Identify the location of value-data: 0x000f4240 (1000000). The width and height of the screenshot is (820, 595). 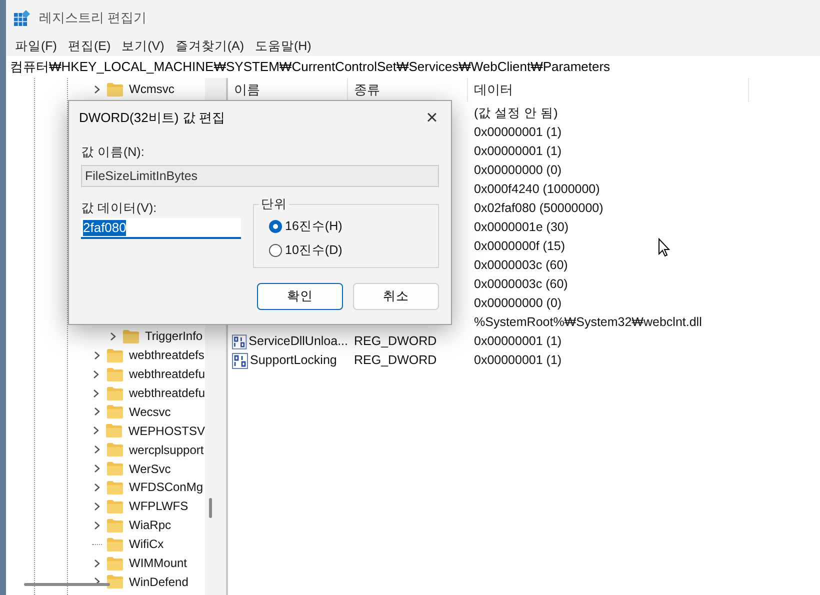
(537, 189).